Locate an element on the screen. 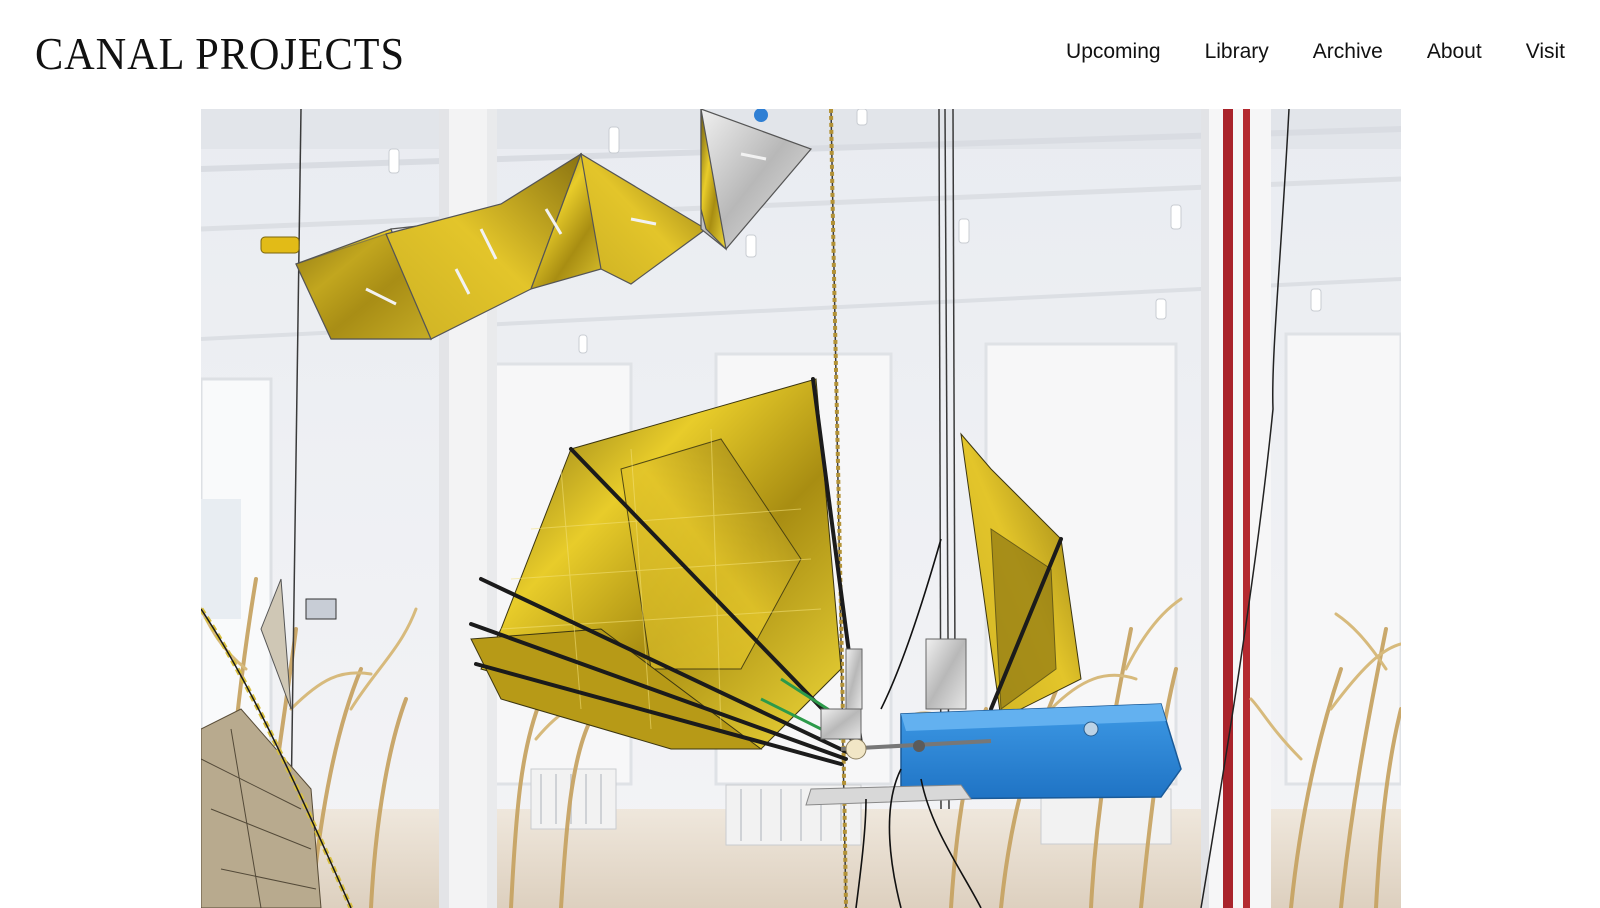 This screenshot has width=1600, height=908. nav-item-library: Library is located at coordinates (1237, 52).